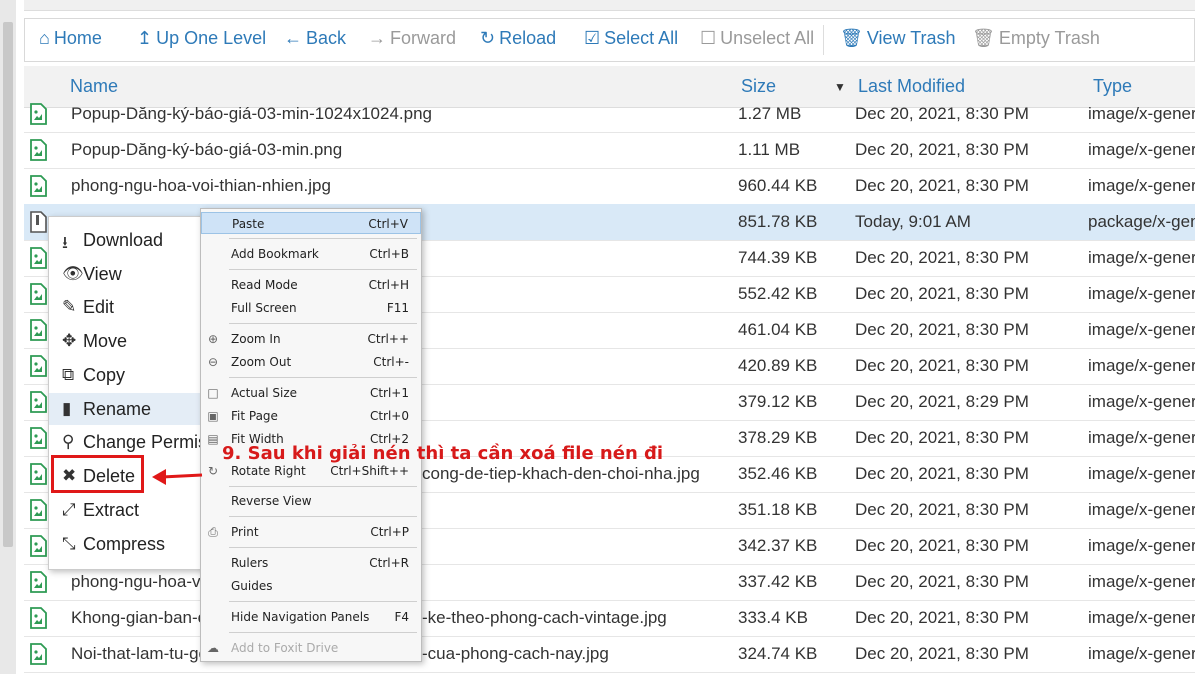 This screenshot has height=674, width=1195. Describe the element at coordinates (311, 308) in the screenshot. I see `menu-full-screen: Full Screen F11` at that location.